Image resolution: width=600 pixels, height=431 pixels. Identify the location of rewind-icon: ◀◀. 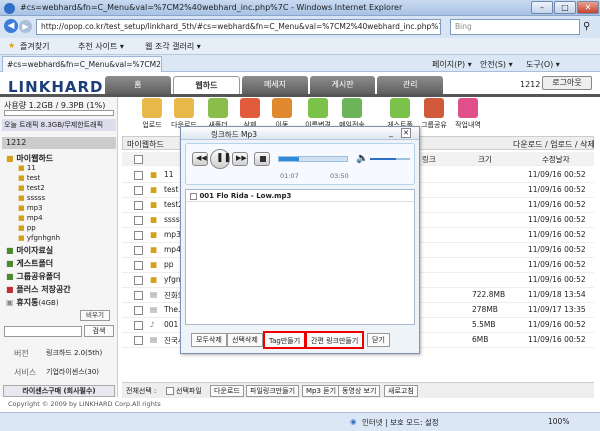
(201, 158).